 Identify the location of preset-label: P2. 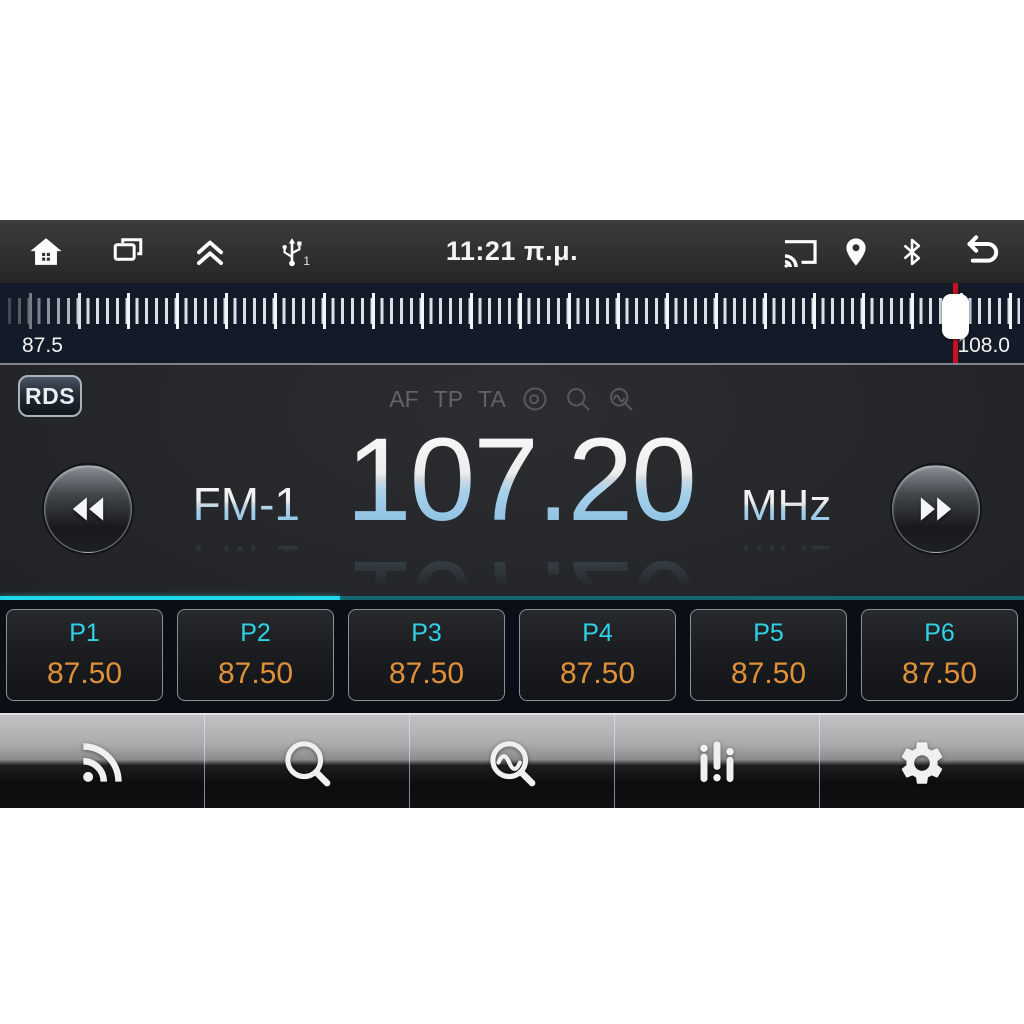
(255, 633).